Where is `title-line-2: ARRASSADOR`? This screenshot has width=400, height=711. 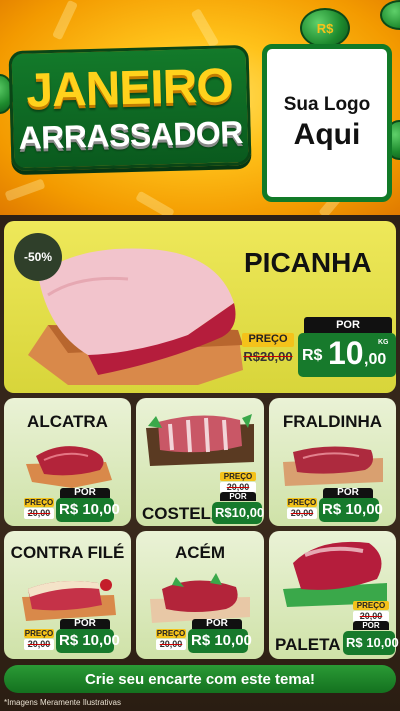 title-line-2: ARRASSADOR is located at coordinates (131, 135).